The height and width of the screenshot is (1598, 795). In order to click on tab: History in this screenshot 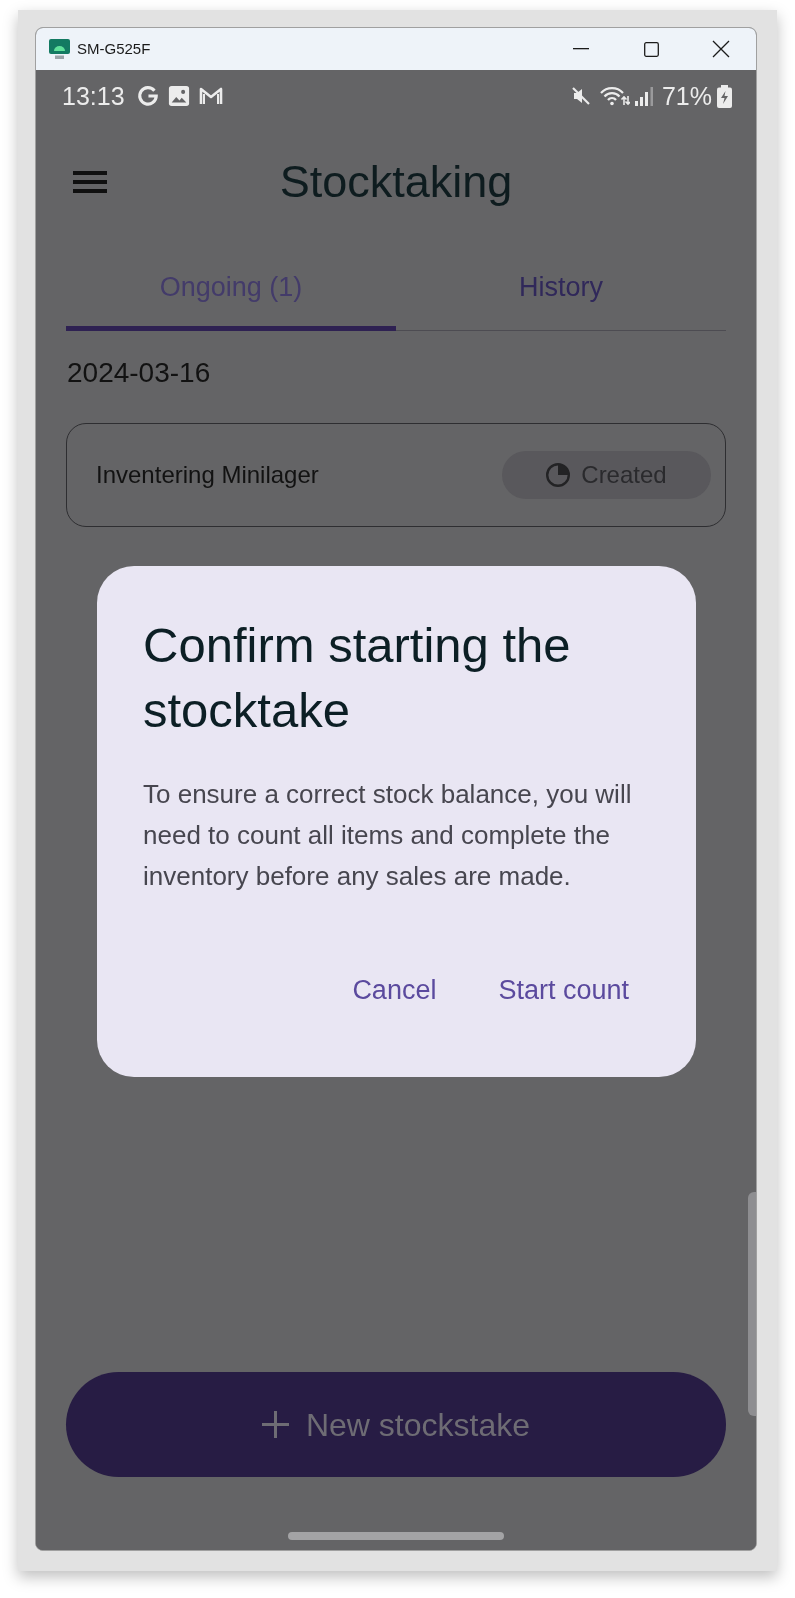, I will do `click(561, 286)`.